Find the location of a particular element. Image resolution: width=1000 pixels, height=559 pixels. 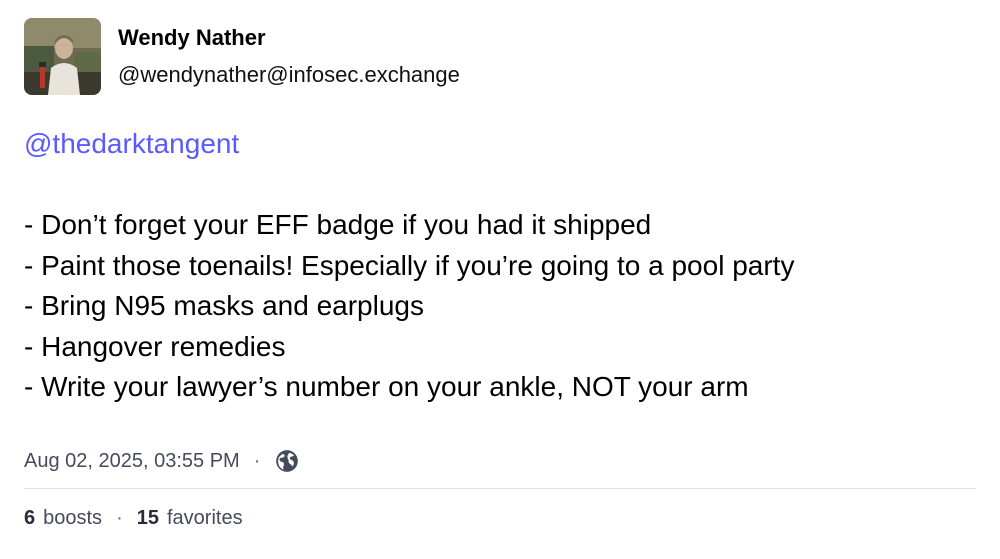

post-stats: 6 boosts · 15 favorites is located at coordinates (133, 518).